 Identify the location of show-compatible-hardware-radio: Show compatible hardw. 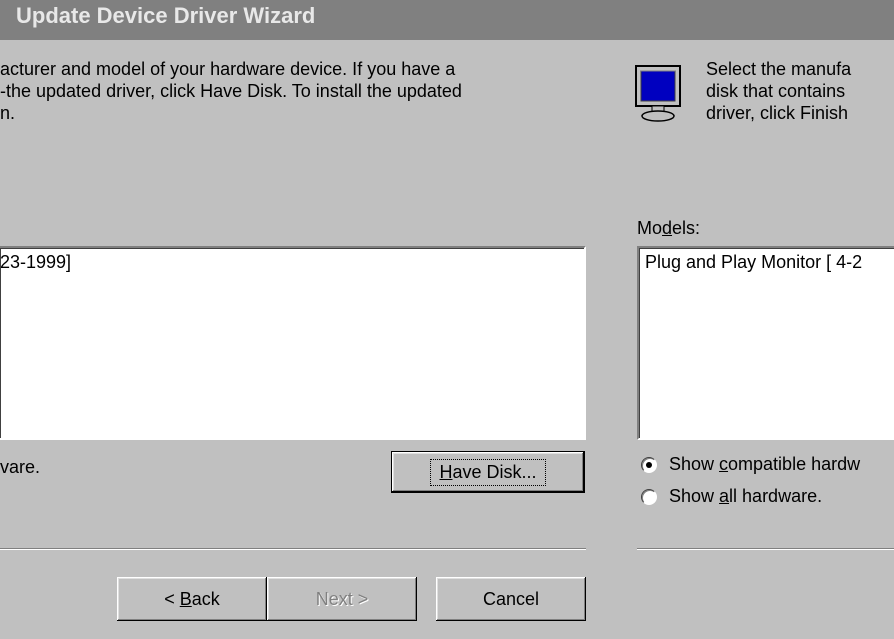
(750, 464).